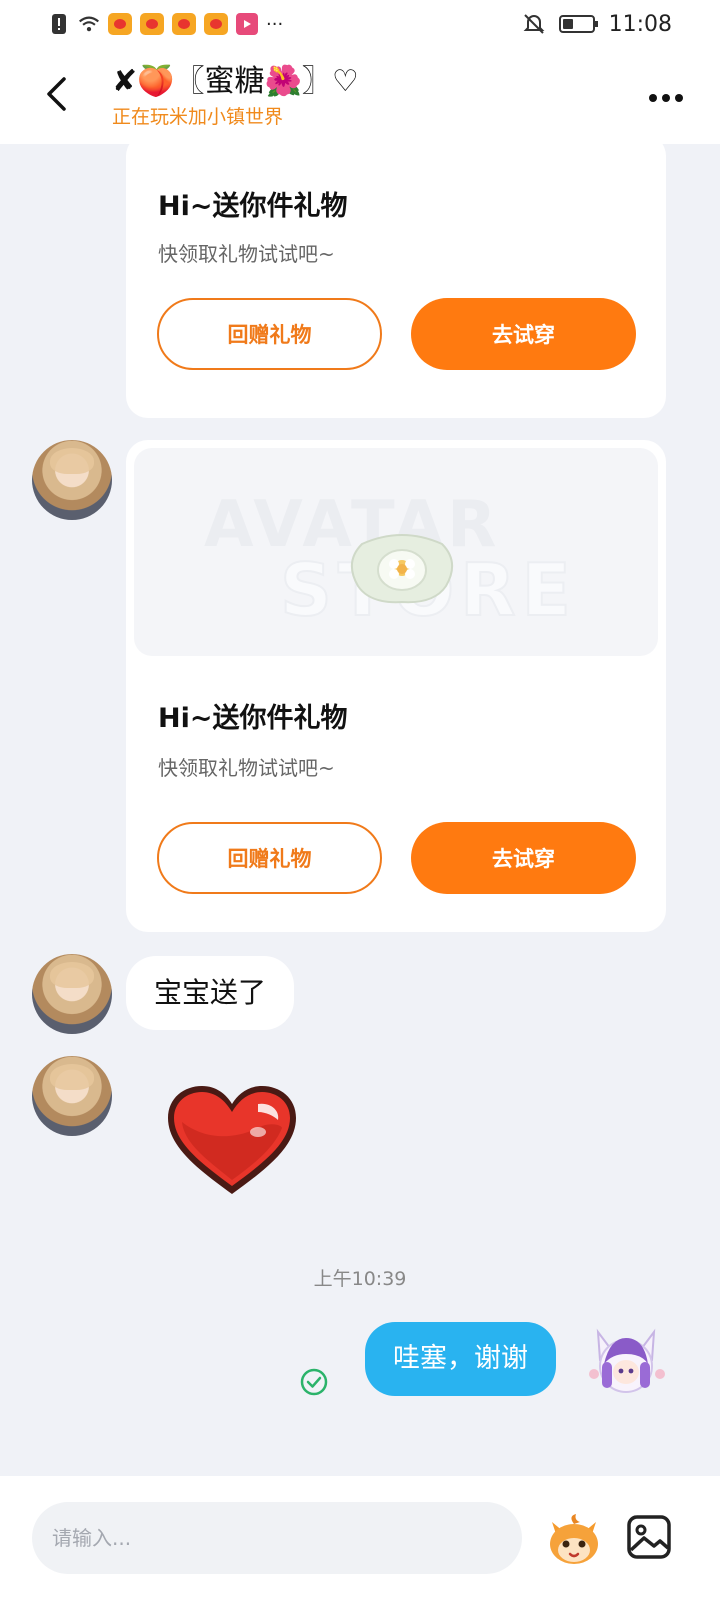  What do you see at coordinates (360, 96) in the screenshot?
I see `chat-header: ✘🍑〖蜜糖🌺〗♡ 正在玩米加小镇世界` at bounding box center [360, 96].